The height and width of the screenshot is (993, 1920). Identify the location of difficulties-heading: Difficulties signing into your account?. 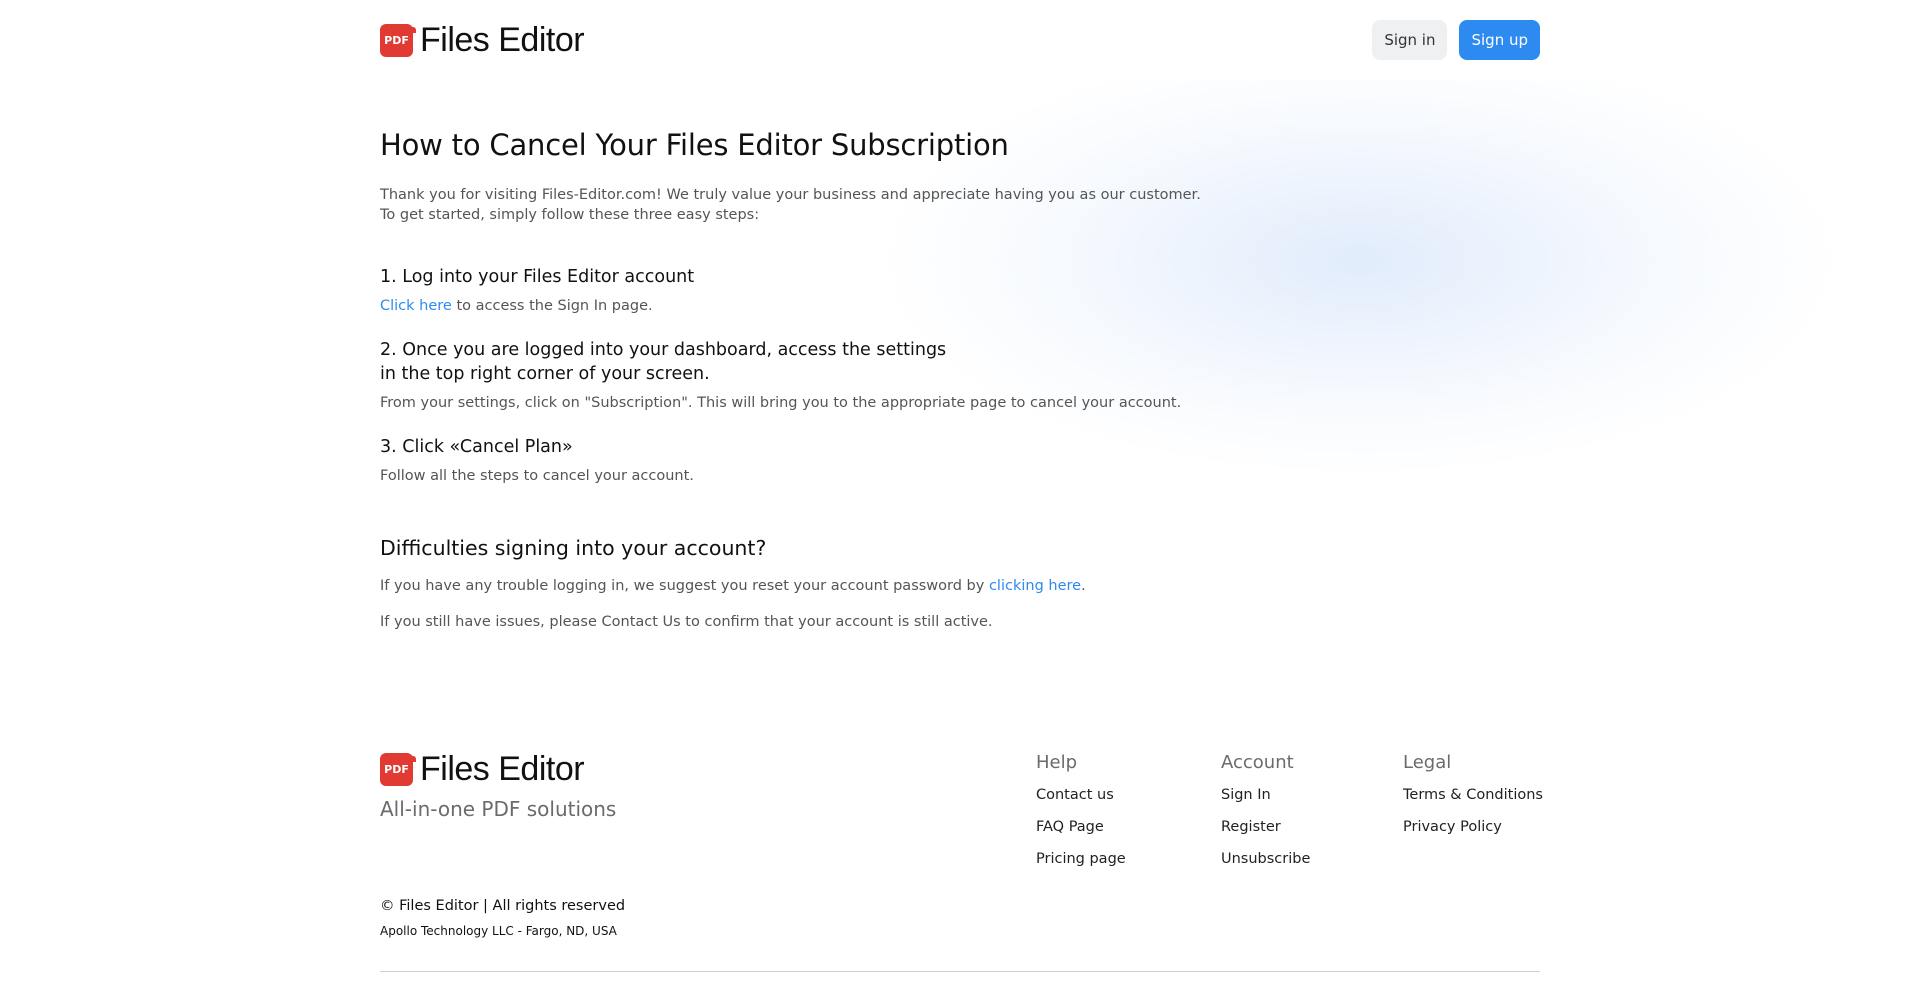
(573, 548).